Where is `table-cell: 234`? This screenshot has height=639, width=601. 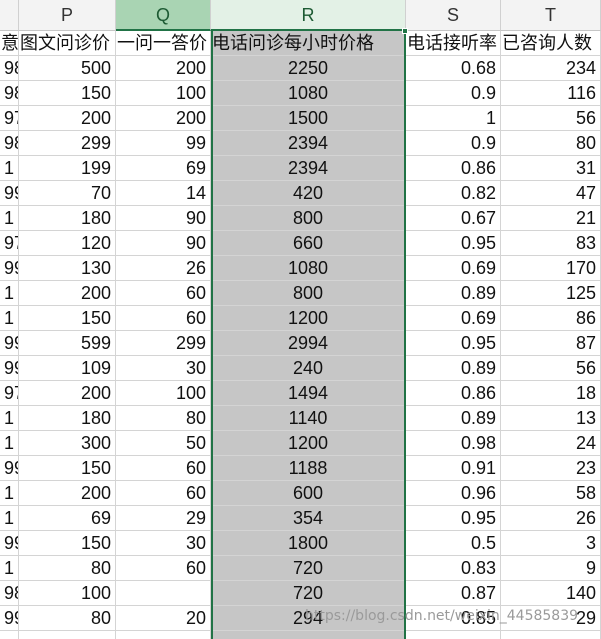 table-cell: 234 is located at coordinates (551, 68).